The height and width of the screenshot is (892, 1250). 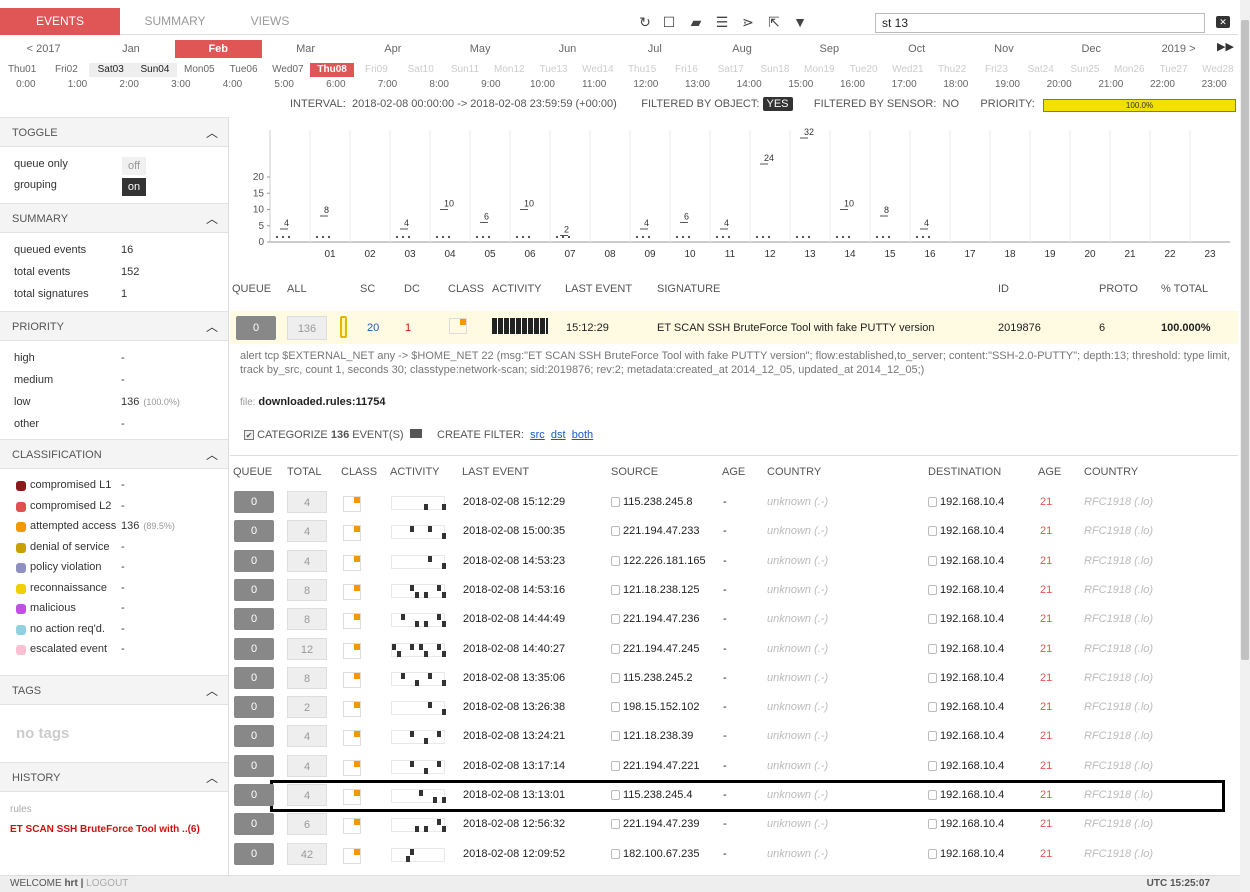 I want to click on hour-12: 12:00, so click(x=646, y=85).